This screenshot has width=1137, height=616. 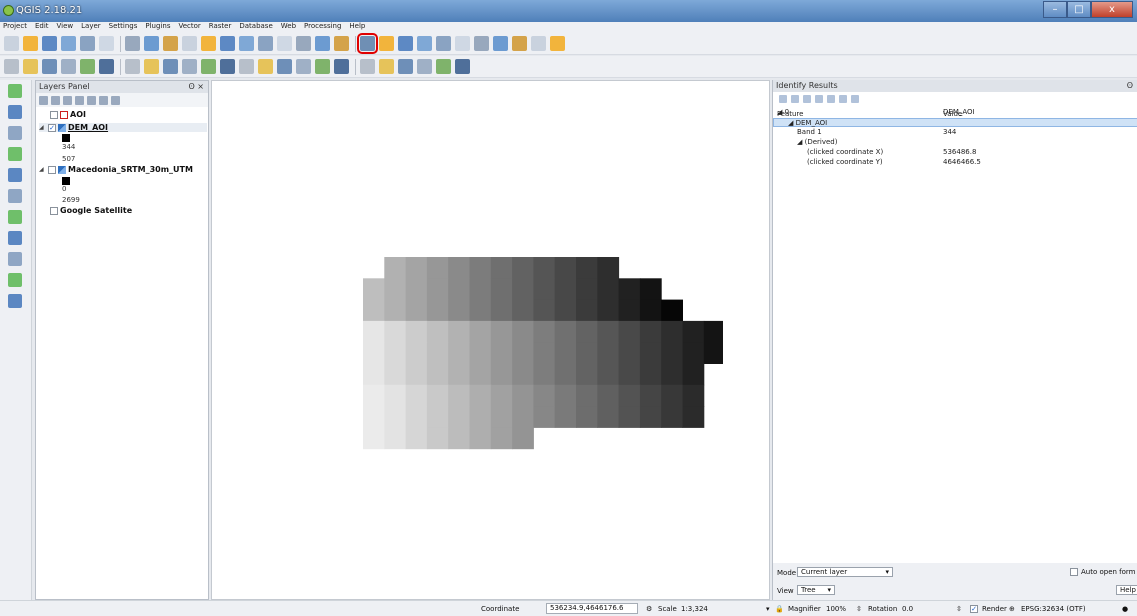 I want to click on pin-labels-icon, so click(x=246, y=66).